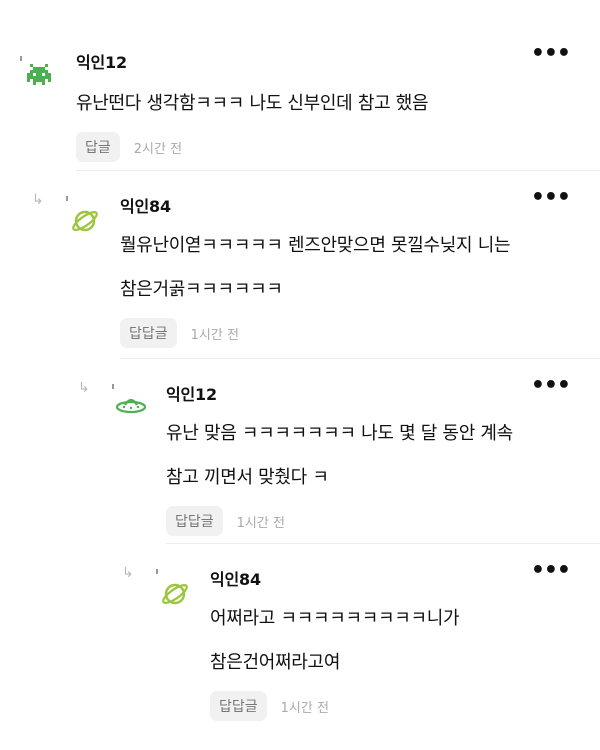 The image size is (600, 750). I want to click on comment-text-line: 참은거곩ㅋㅋㅋㅋㅋㅋ, so click(201, 289).